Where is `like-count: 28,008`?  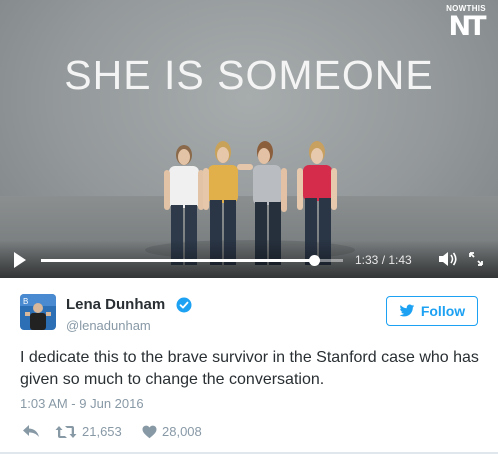
like-count: 28,008 is located at coordinates (182, 431).